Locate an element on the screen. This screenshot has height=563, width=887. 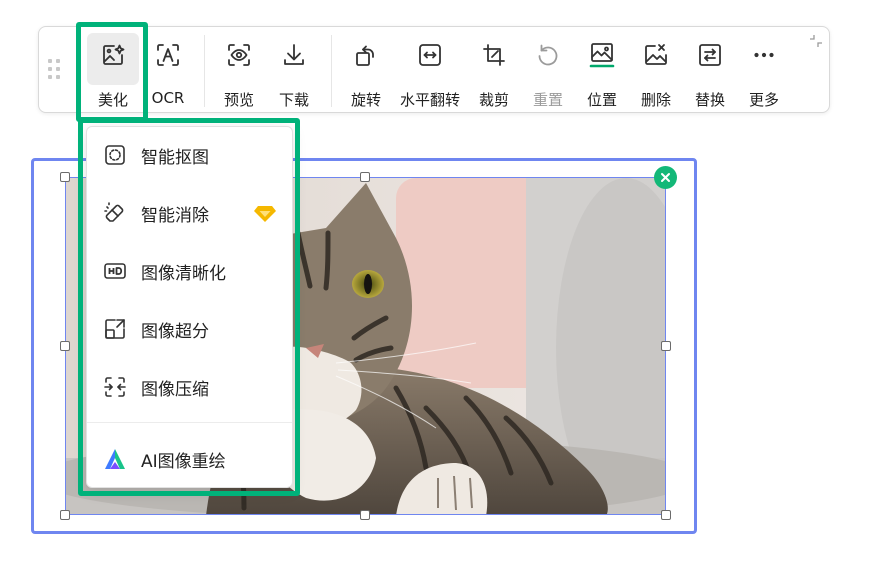
download-label: 下载 is located at coordinates (293, 100).